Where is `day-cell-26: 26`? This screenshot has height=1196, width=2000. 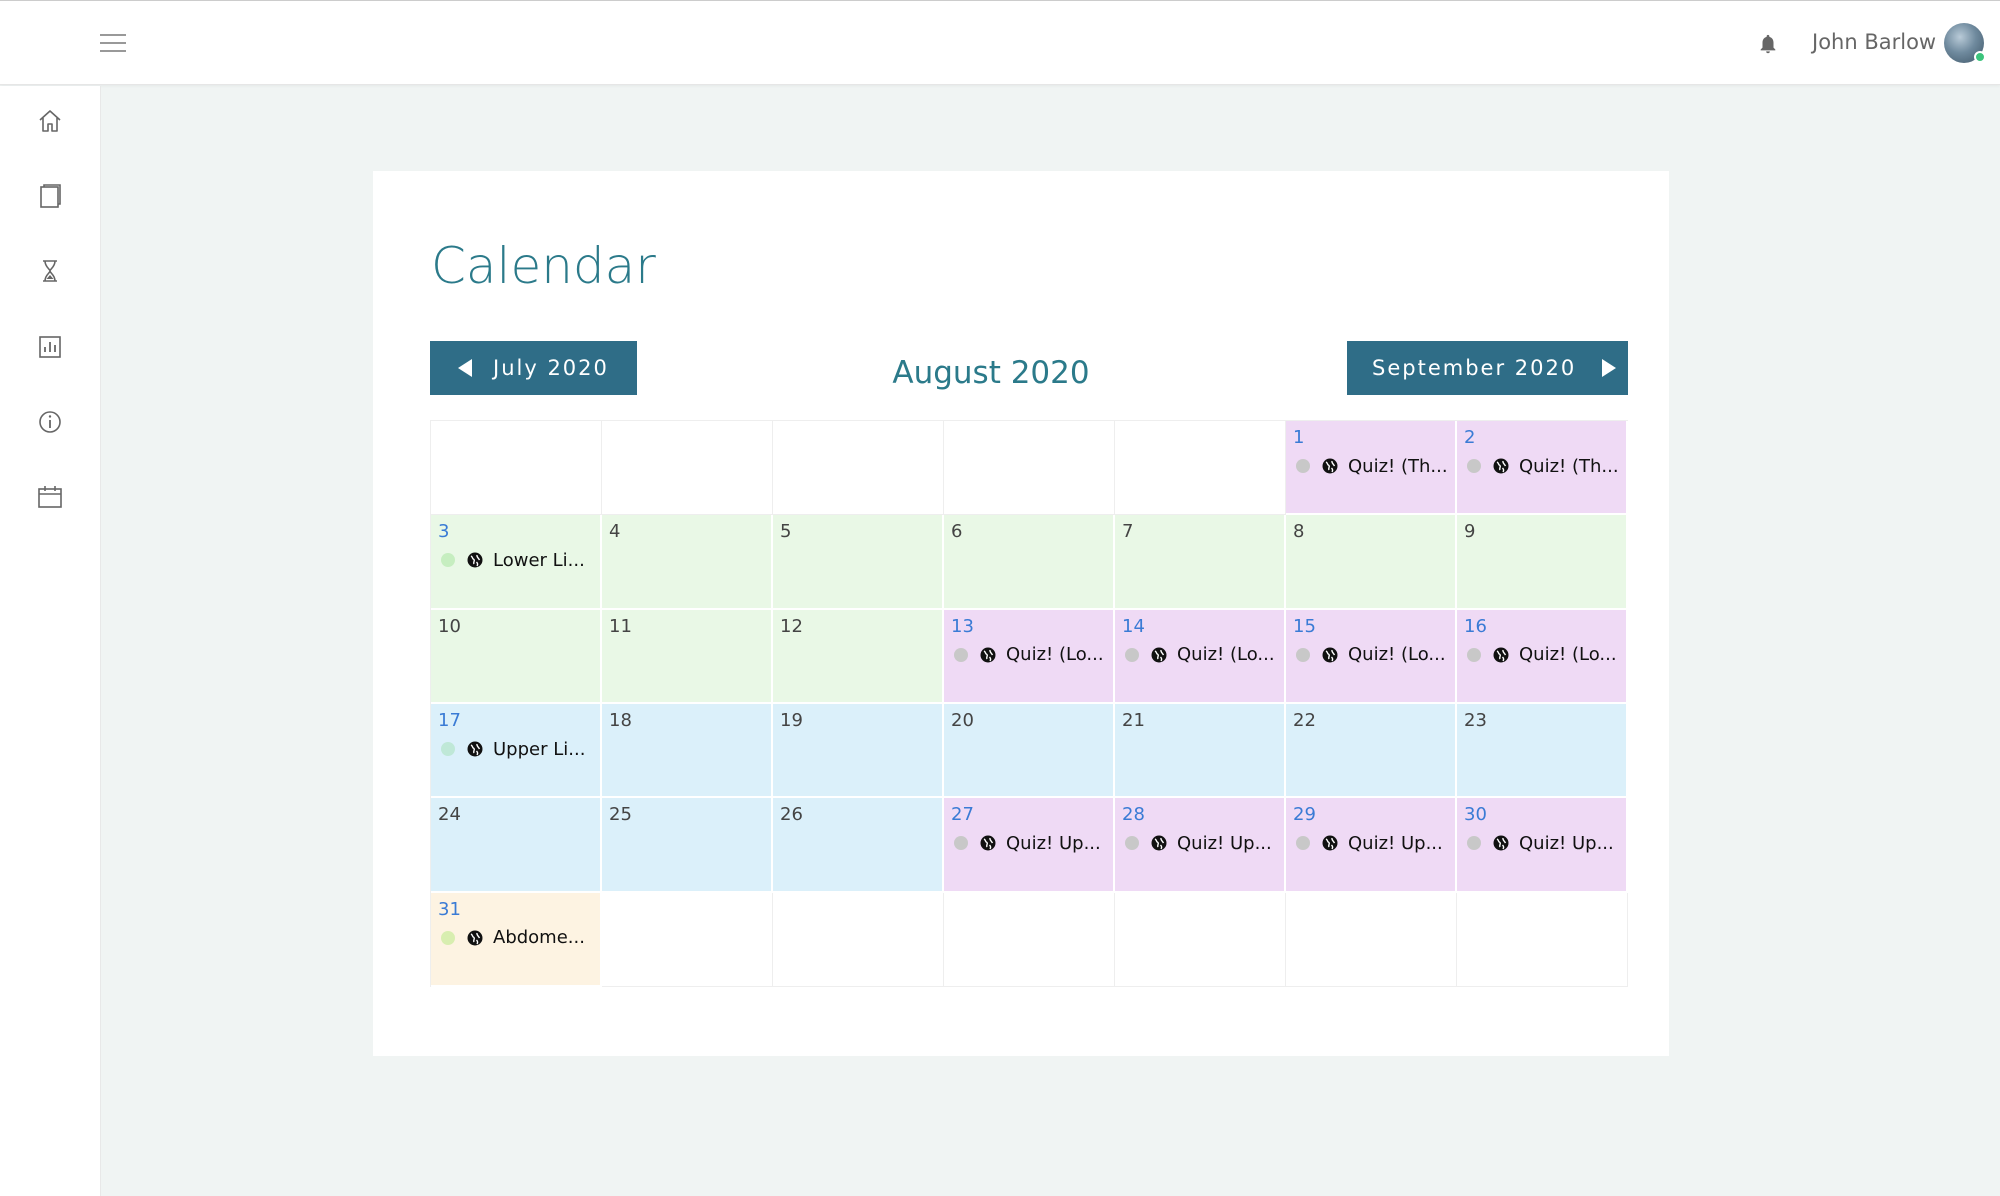 day-cell-26: 26 is located at coordinates (858, 845).